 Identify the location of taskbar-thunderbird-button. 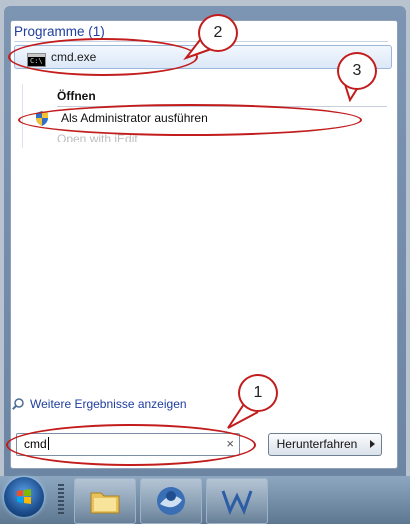
(171, 501).